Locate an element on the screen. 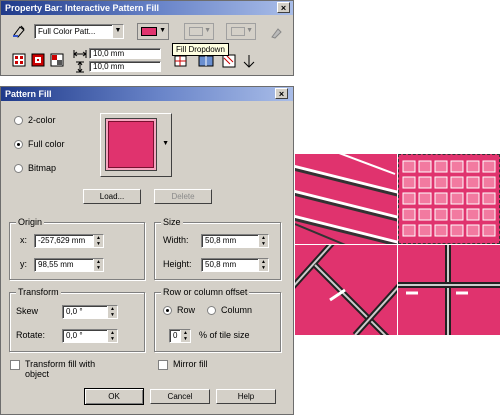 This screenshot has width=502, height=415. dialog-titlebar: Pattern Fill × is located at coordinates (147, 94).